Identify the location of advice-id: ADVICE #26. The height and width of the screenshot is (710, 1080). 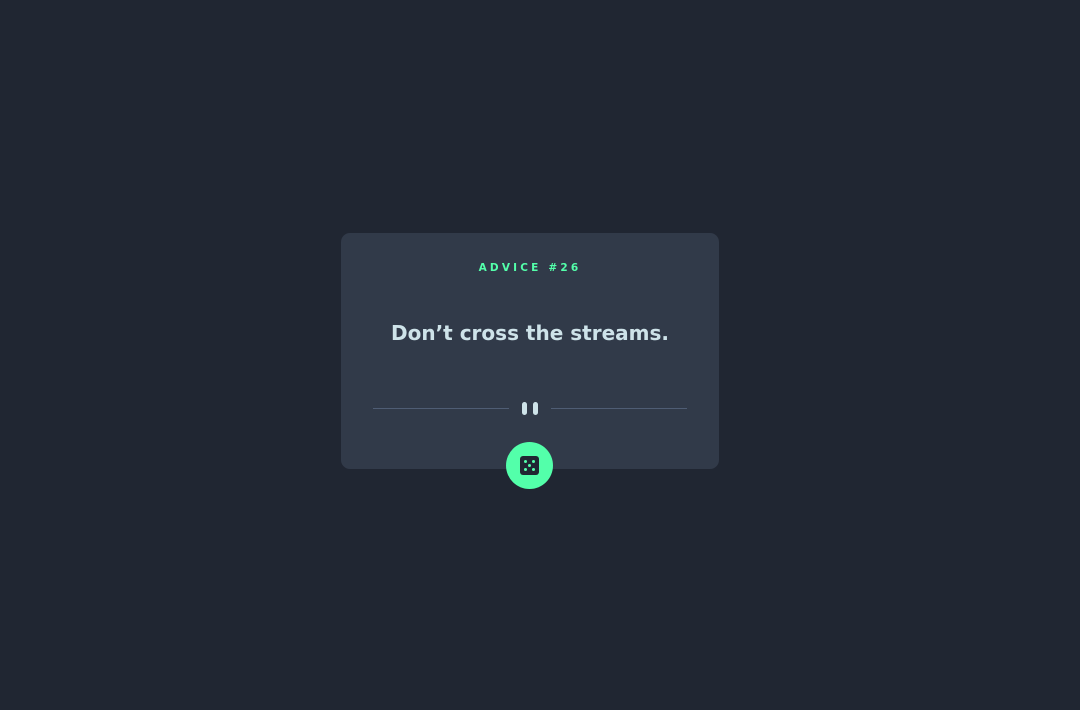
(530, 268).